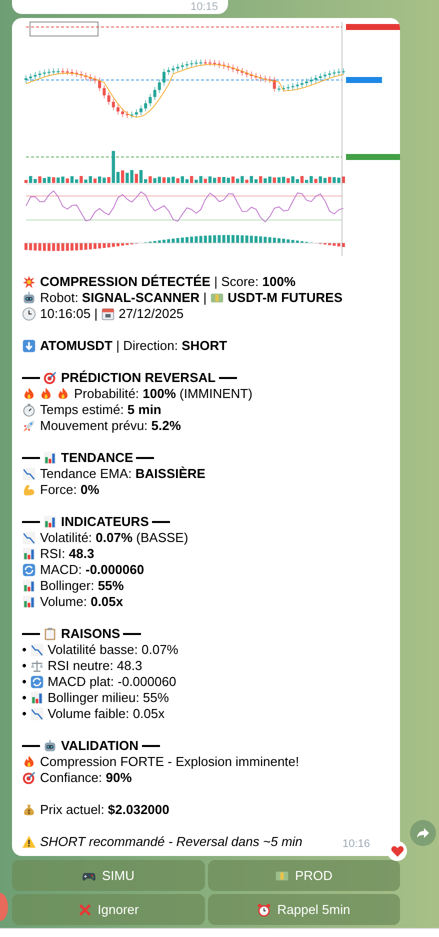  I want to click on message-text: USDT-M FUTURES, so click(285, 298).